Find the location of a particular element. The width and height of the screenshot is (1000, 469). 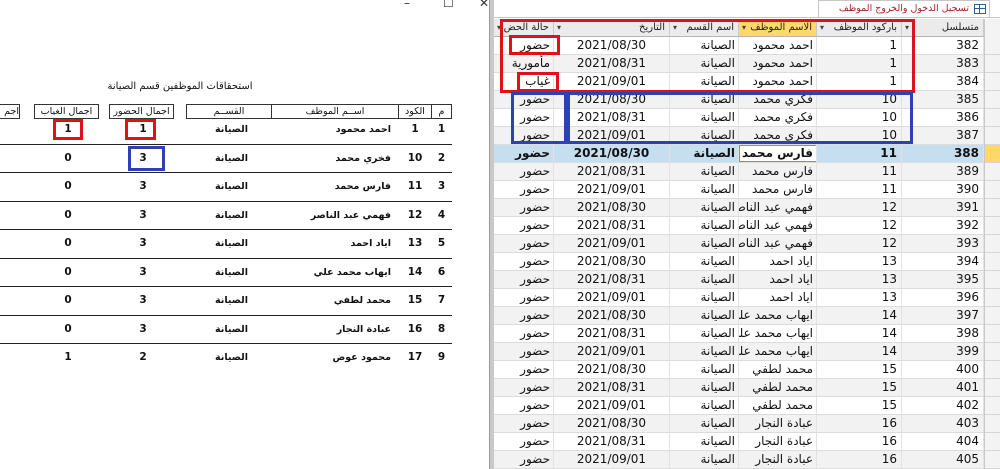

table-row: 402 15 محمد لطفي الصيانة 2021/09/01 حضور is located at coordinates (739, 406).